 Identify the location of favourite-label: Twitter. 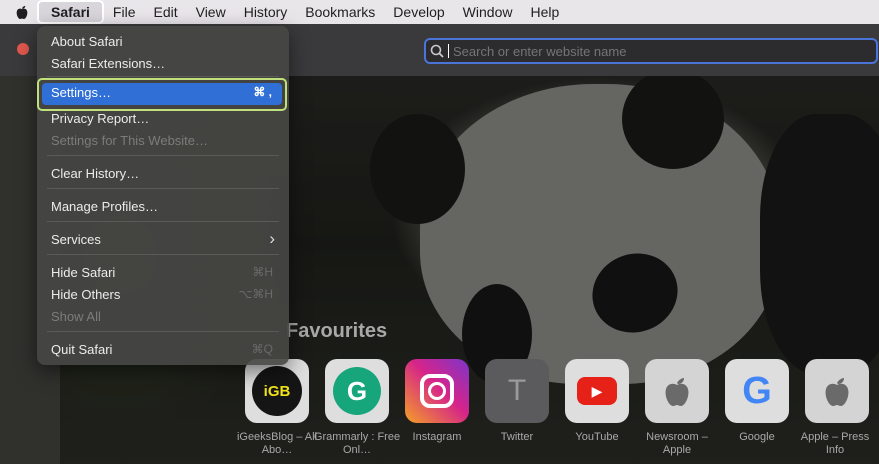
(517, 437).